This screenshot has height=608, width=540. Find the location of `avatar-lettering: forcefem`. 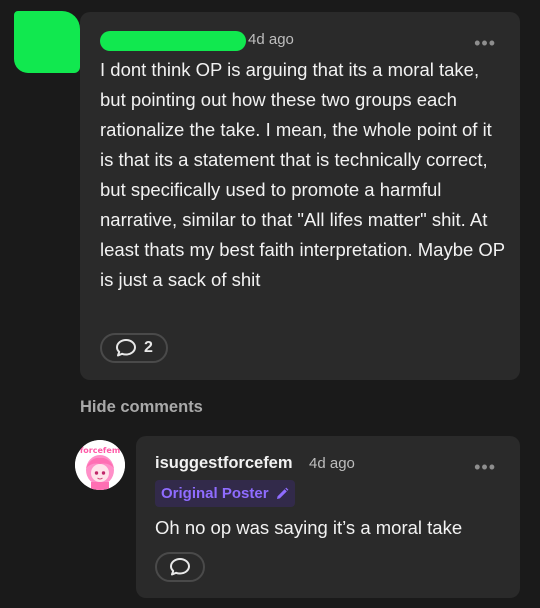

avatar-lettering: forcefem is located at coordinates (100, 450).